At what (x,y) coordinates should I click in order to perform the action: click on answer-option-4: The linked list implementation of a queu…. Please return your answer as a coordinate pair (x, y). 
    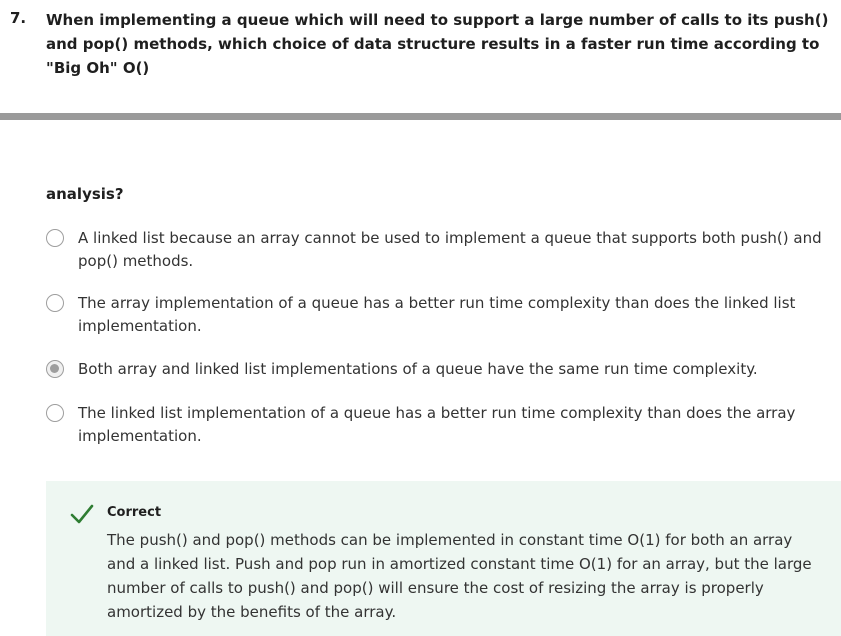
    Looking at the image, I should click on (436, 425).